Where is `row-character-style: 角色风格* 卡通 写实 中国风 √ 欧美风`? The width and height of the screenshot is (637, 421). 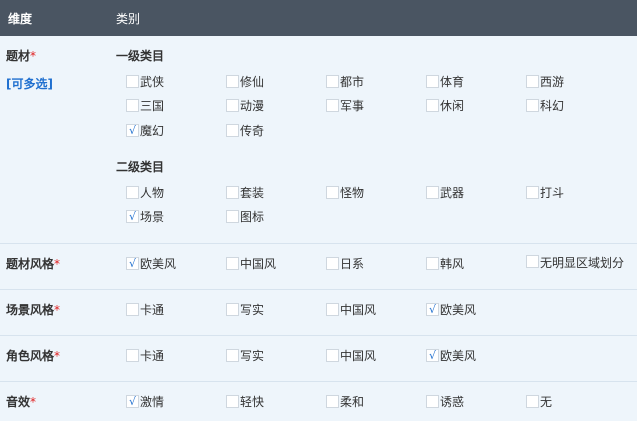
row-character-style: 角色风格* 卡通 写实 中国风 √ 欧美风 is located at coordinates (318, 358).